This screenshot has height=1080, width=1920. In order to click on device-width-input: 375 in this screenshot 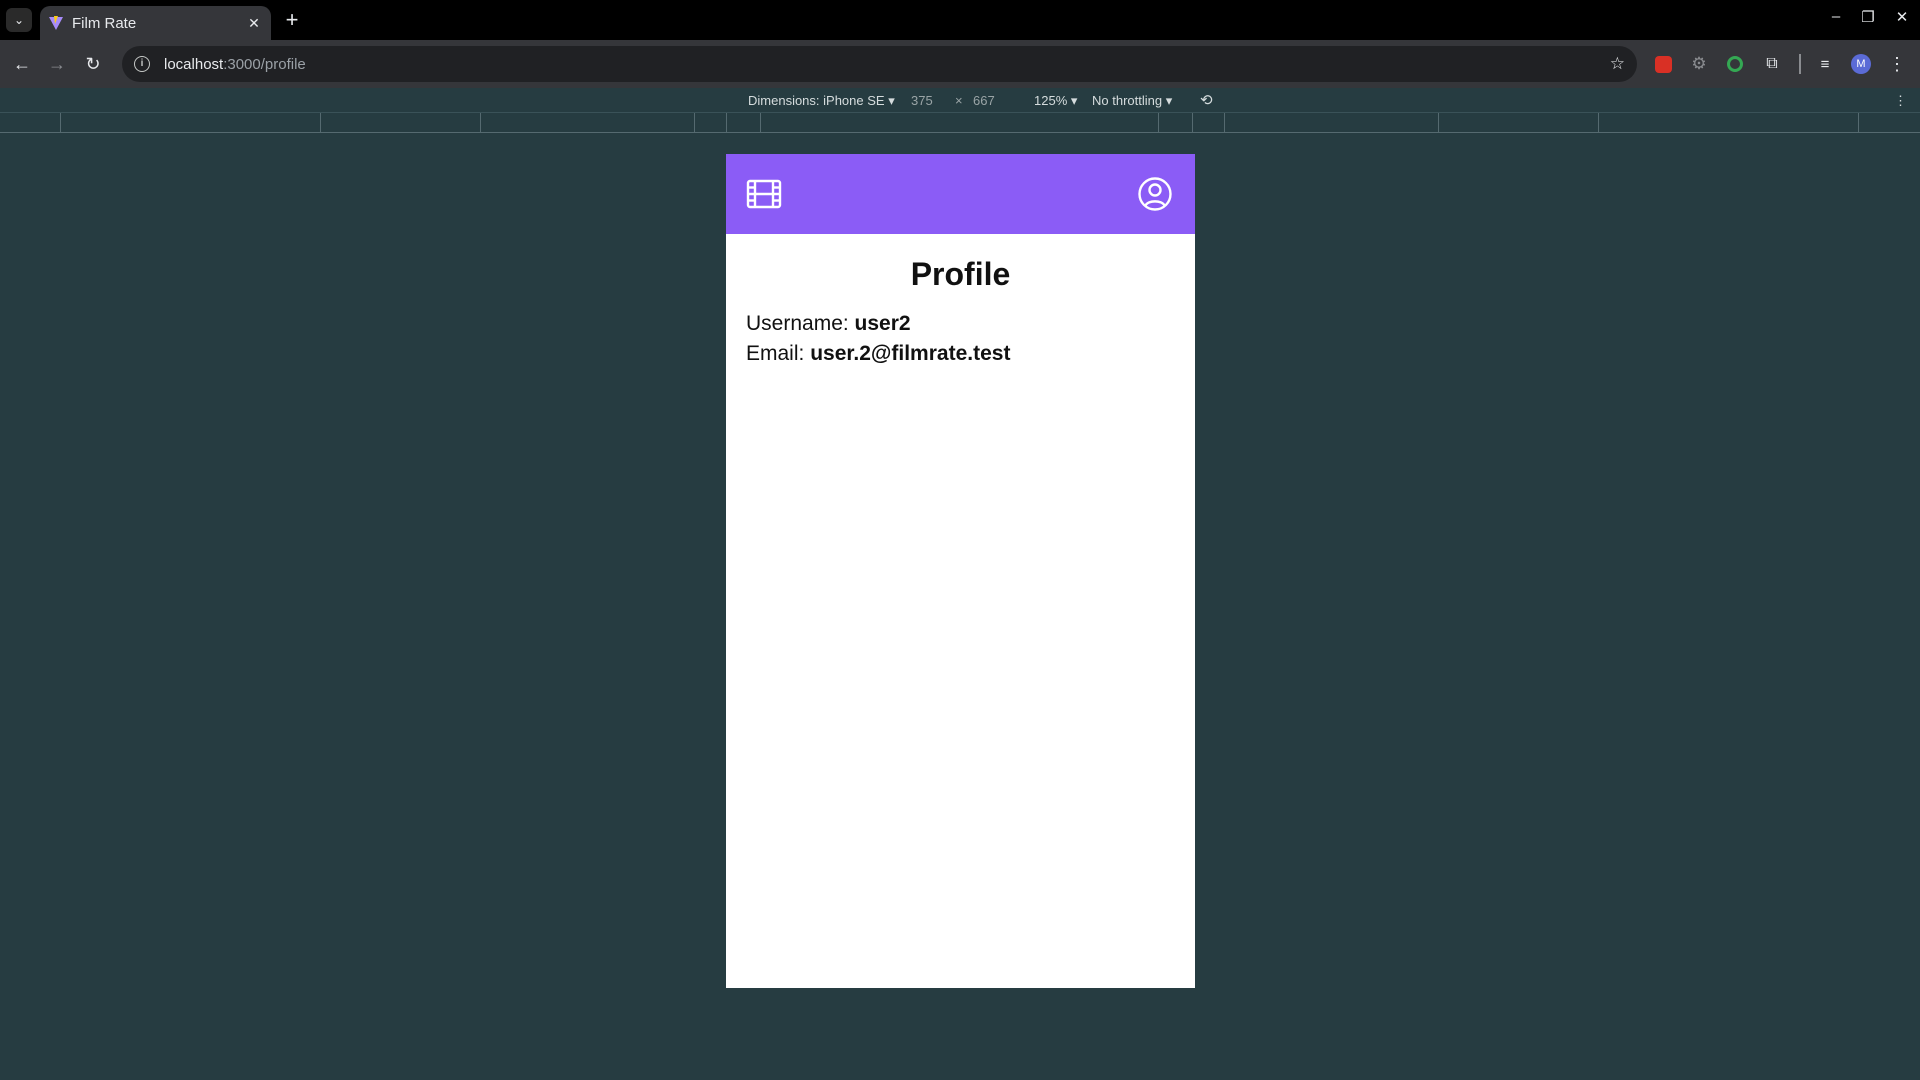, I will do `click(922, 100)`.